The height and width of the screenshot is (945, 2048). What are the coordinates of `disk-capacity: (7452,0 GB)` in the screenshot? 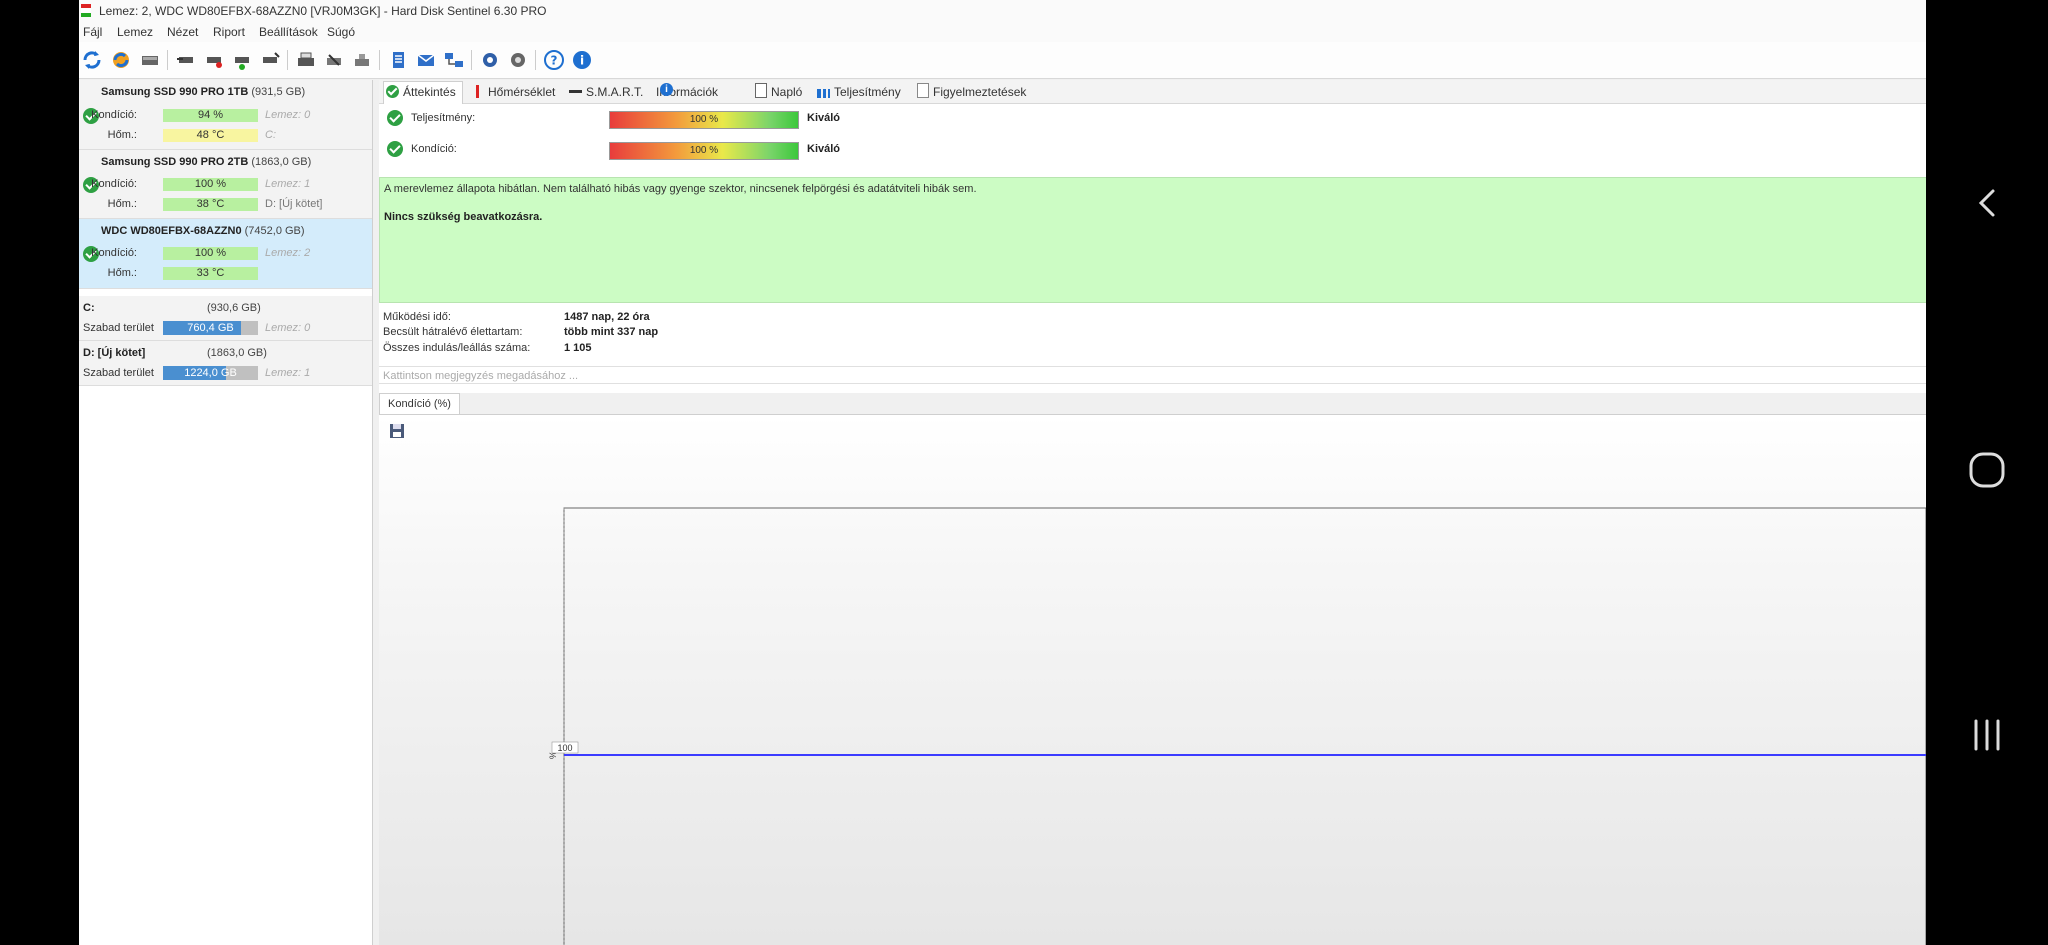 It's located at (274, 231).